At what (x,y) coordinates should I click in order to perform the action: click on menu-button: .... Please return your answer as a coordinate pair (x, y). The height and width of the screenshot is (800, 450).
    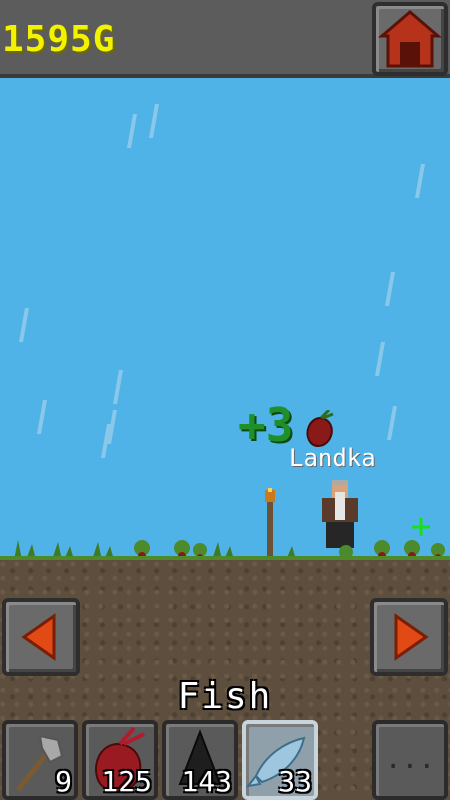
    Looking at the image, I should click on (410, 760).